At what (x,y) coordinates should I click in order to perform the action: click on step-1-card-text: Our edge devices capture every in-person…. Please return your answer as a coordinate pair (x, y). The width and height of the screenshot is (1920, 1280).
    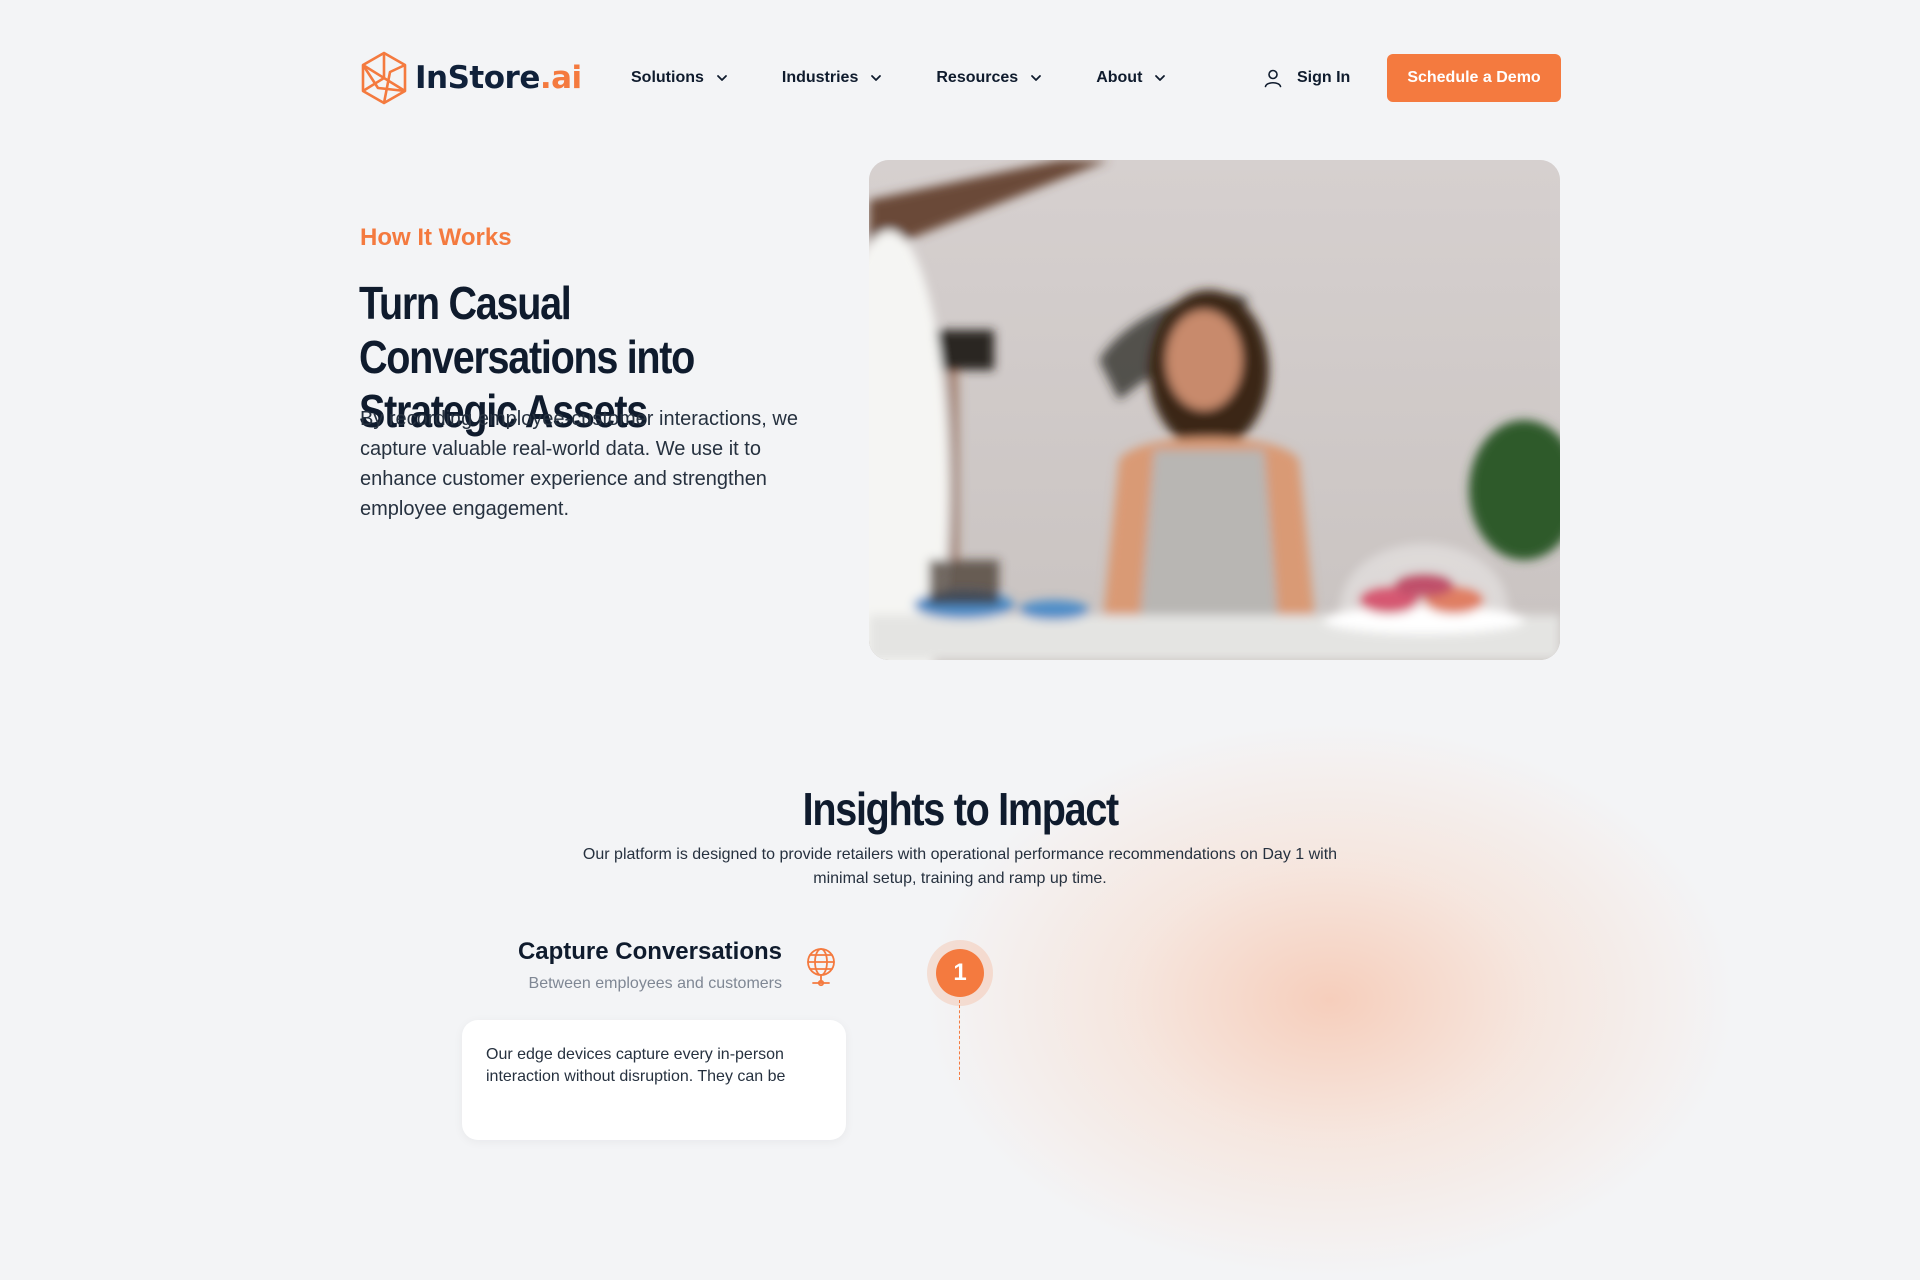
    Looking at the image, I should click on (636, 1065).